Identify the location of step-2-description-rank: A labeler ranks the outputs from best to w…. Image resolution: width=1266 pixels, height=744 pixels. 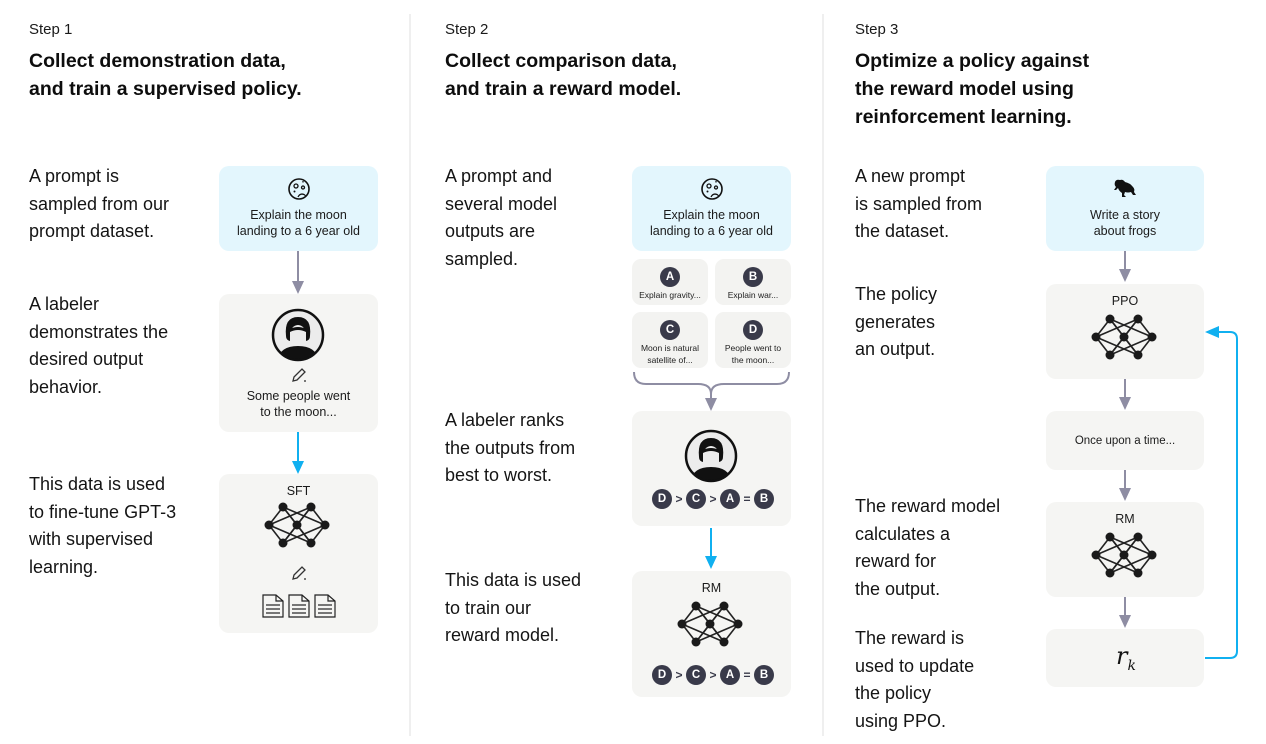
(510, 447).